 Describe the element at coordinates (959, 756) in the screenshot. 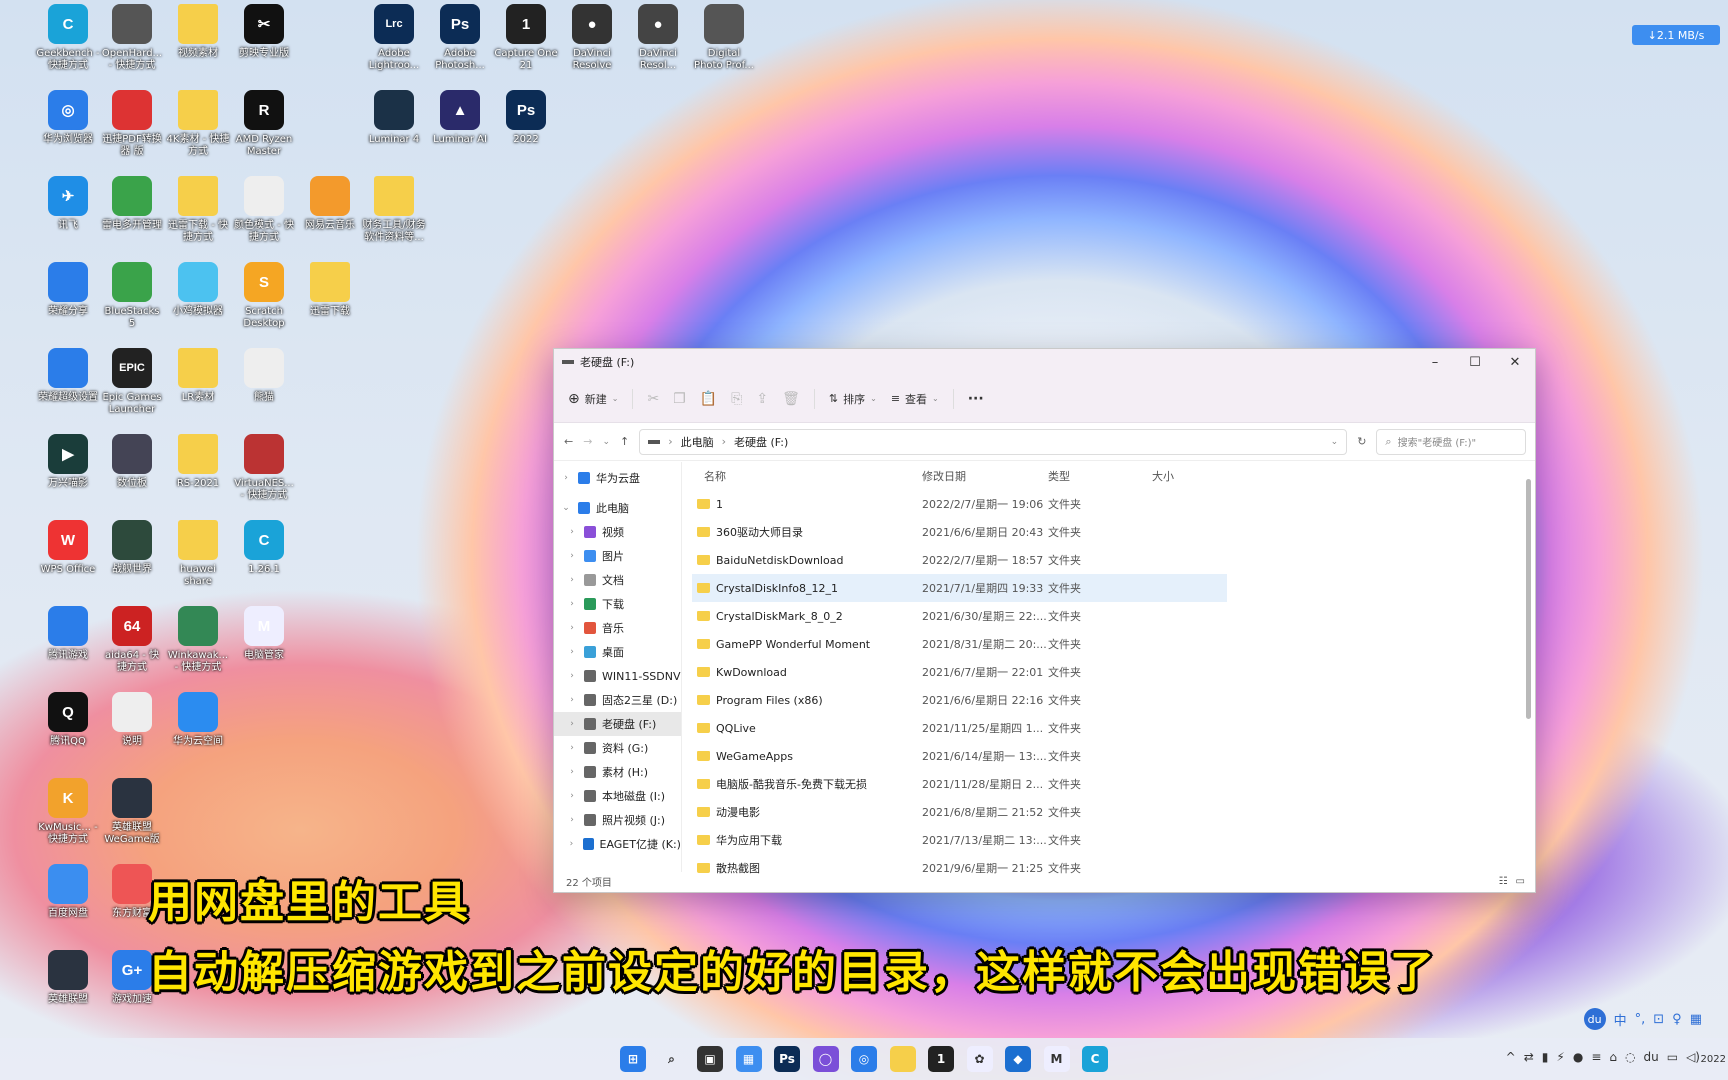

I see `table-row: WeGameApps 2021/6/14/星期一 13:... 文件夹` at that location.